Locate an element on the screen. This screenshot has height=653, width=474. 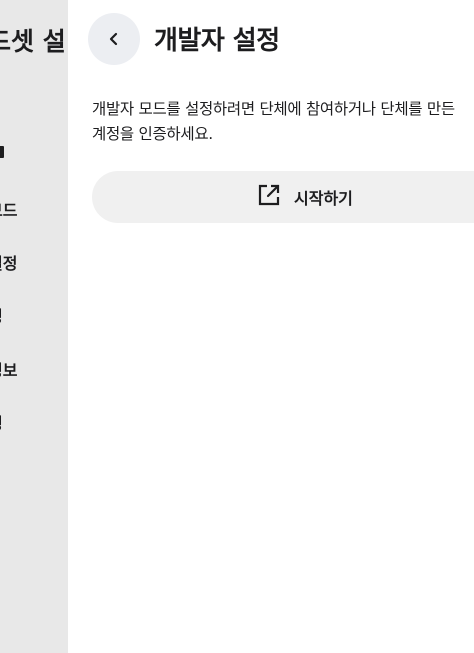
open-external-icon is located at coordinates (269, 197).